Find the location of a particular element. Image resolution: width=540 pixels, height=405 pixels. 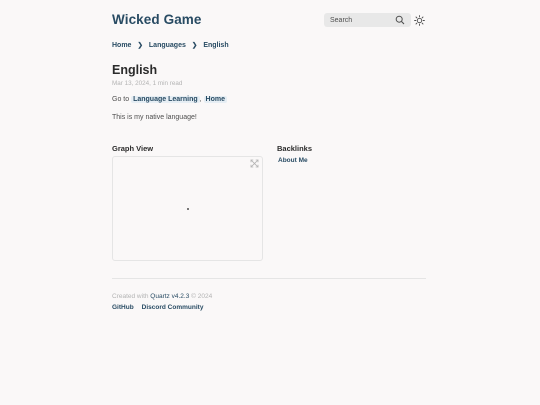

footer-link-discord: Discord Community is located at coordinates (173, 307).